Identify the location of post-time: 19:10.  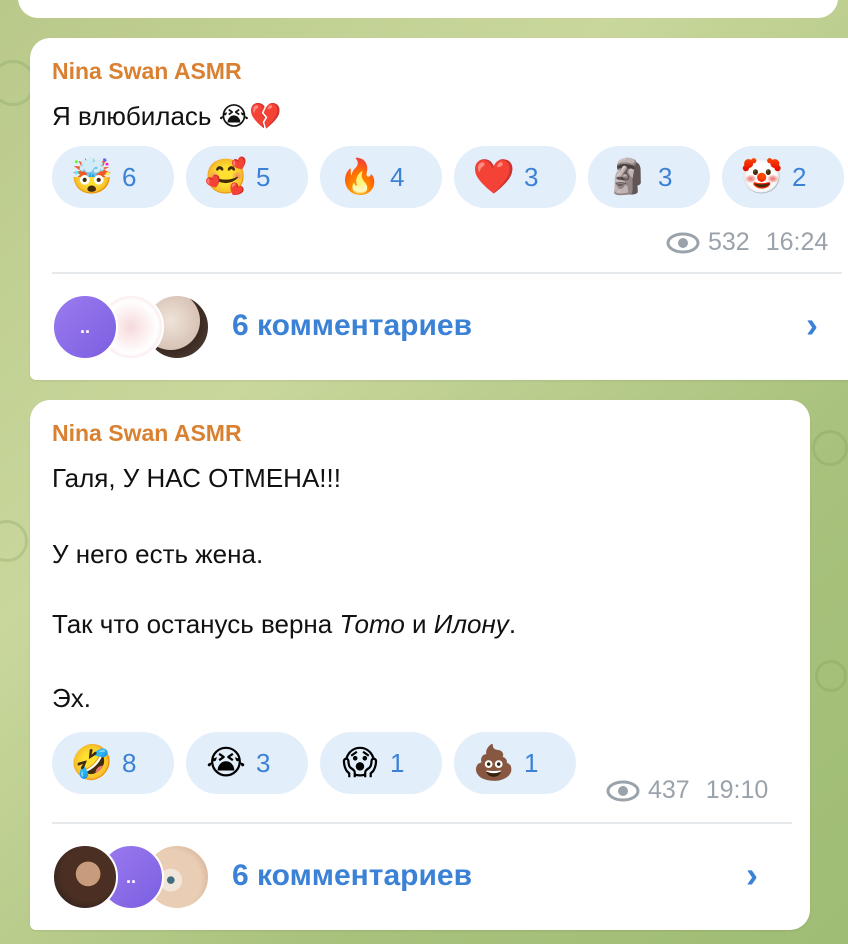
(737, 790).